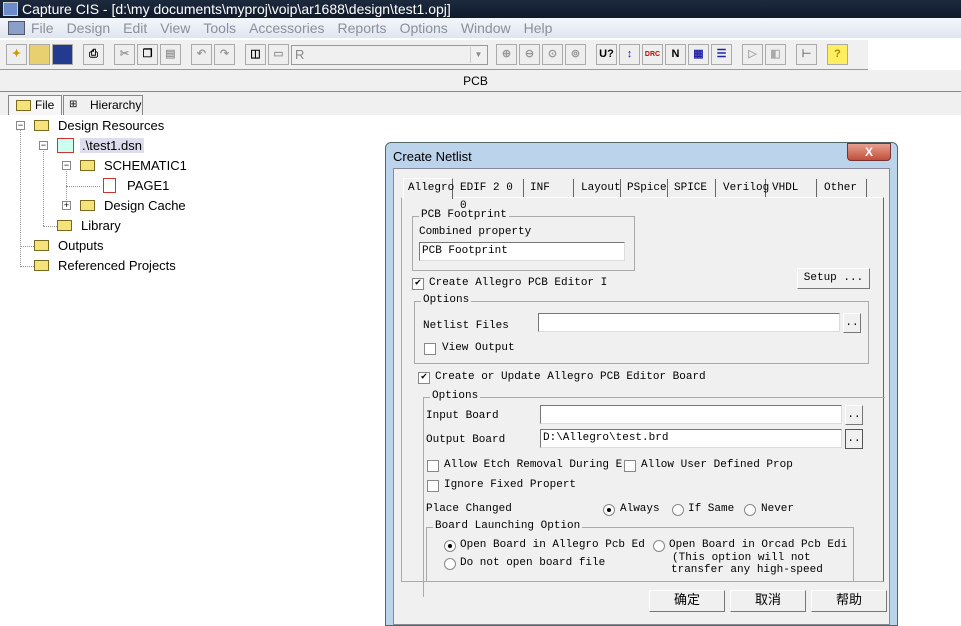 This screenshot has width=961, height=626. What do you see at coordinates (87, 205) in the screenshot?
I see `folder-icon` at bounding box center [87, 205].